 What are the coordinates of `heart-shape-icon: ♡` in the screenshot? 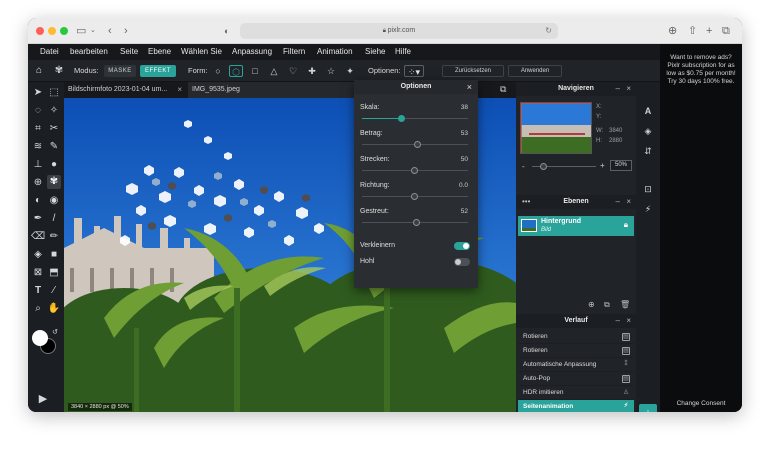 It's located at (293, 71).